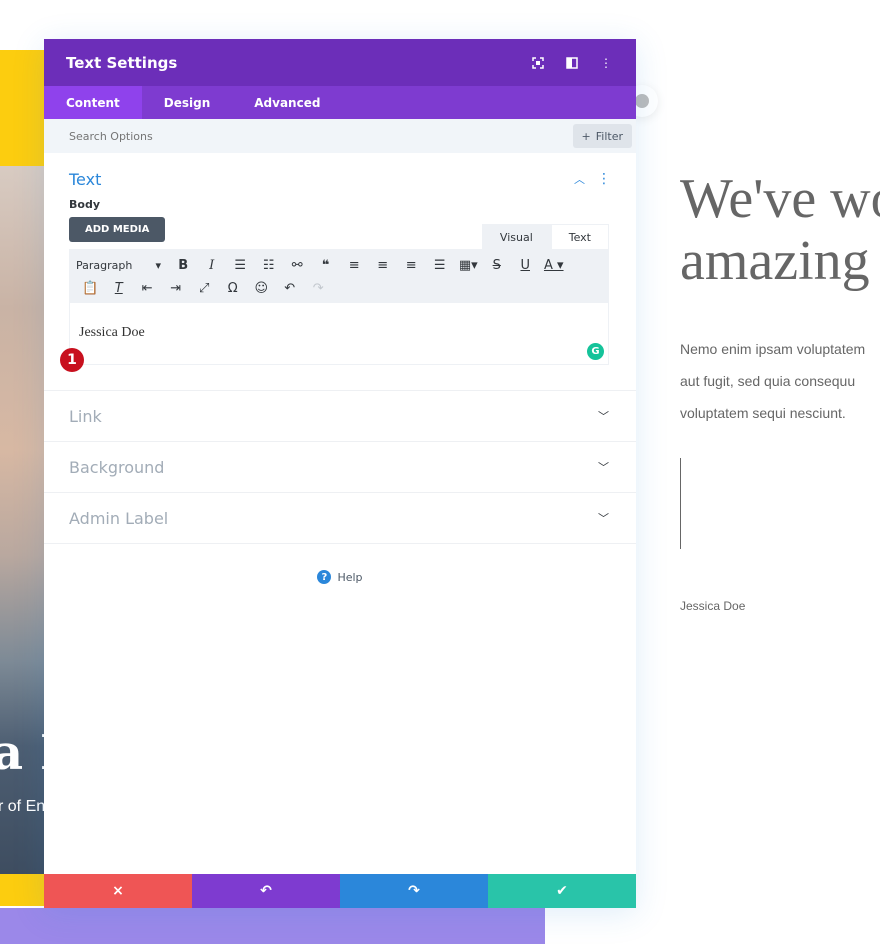  I want to click on search-options-input, so click(321, 136).